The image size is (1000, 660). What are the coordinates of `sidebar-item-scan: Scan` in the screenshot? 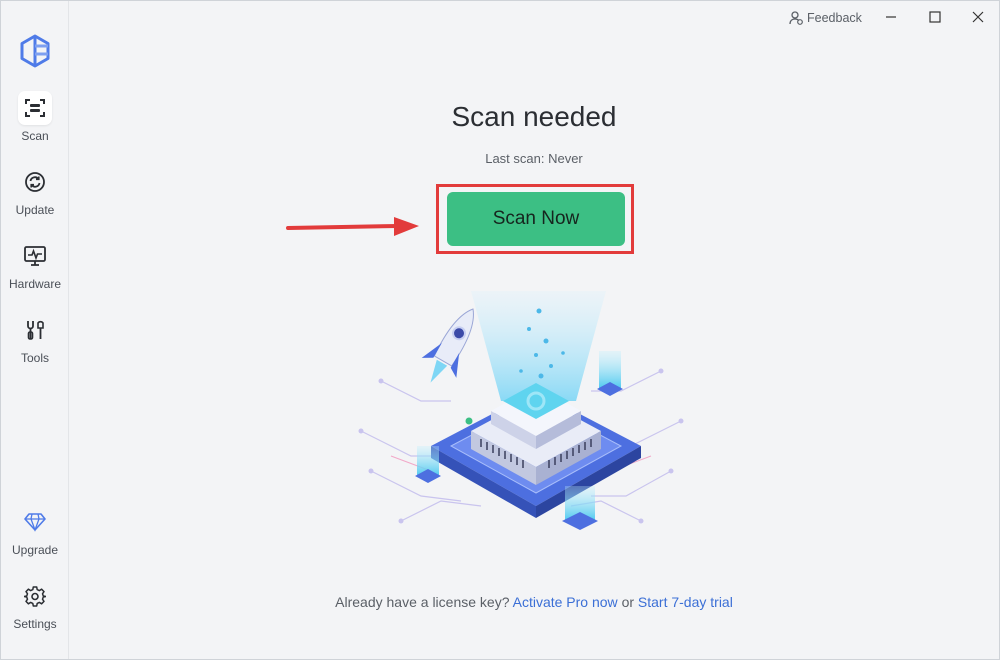 It's located at (35, 122).